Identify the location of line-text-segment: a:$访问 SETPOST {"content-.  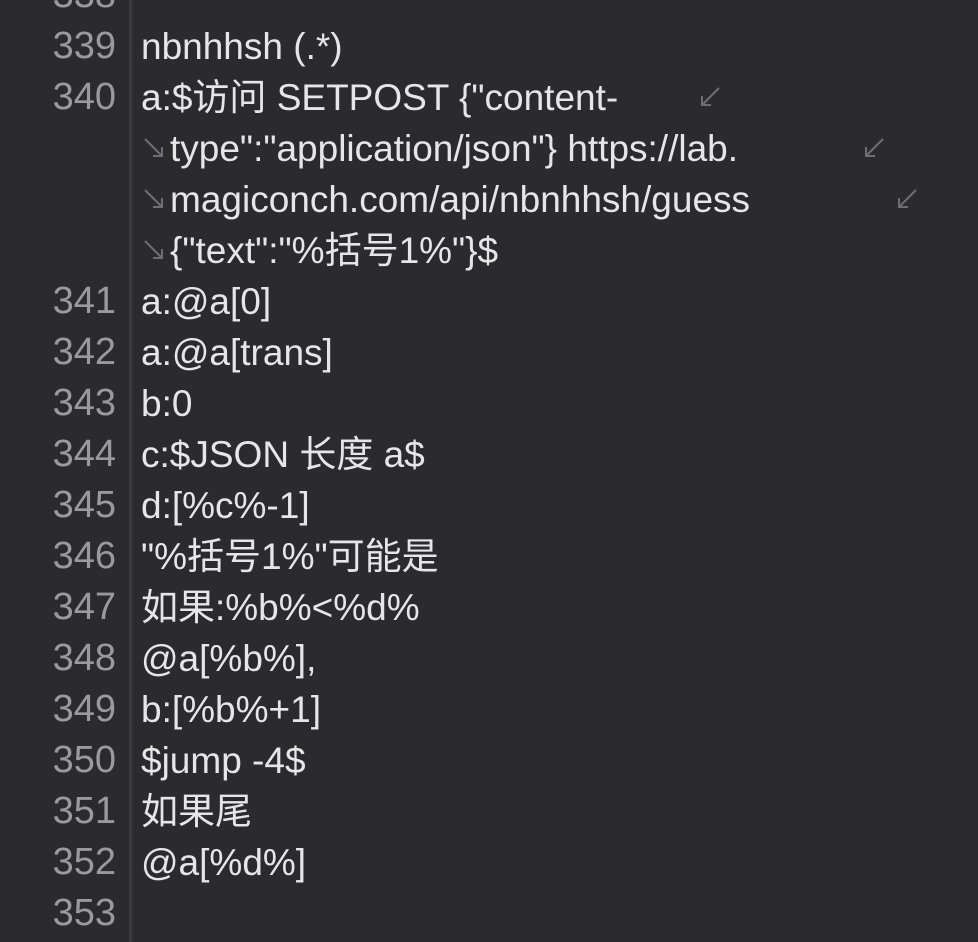
(379, 97).